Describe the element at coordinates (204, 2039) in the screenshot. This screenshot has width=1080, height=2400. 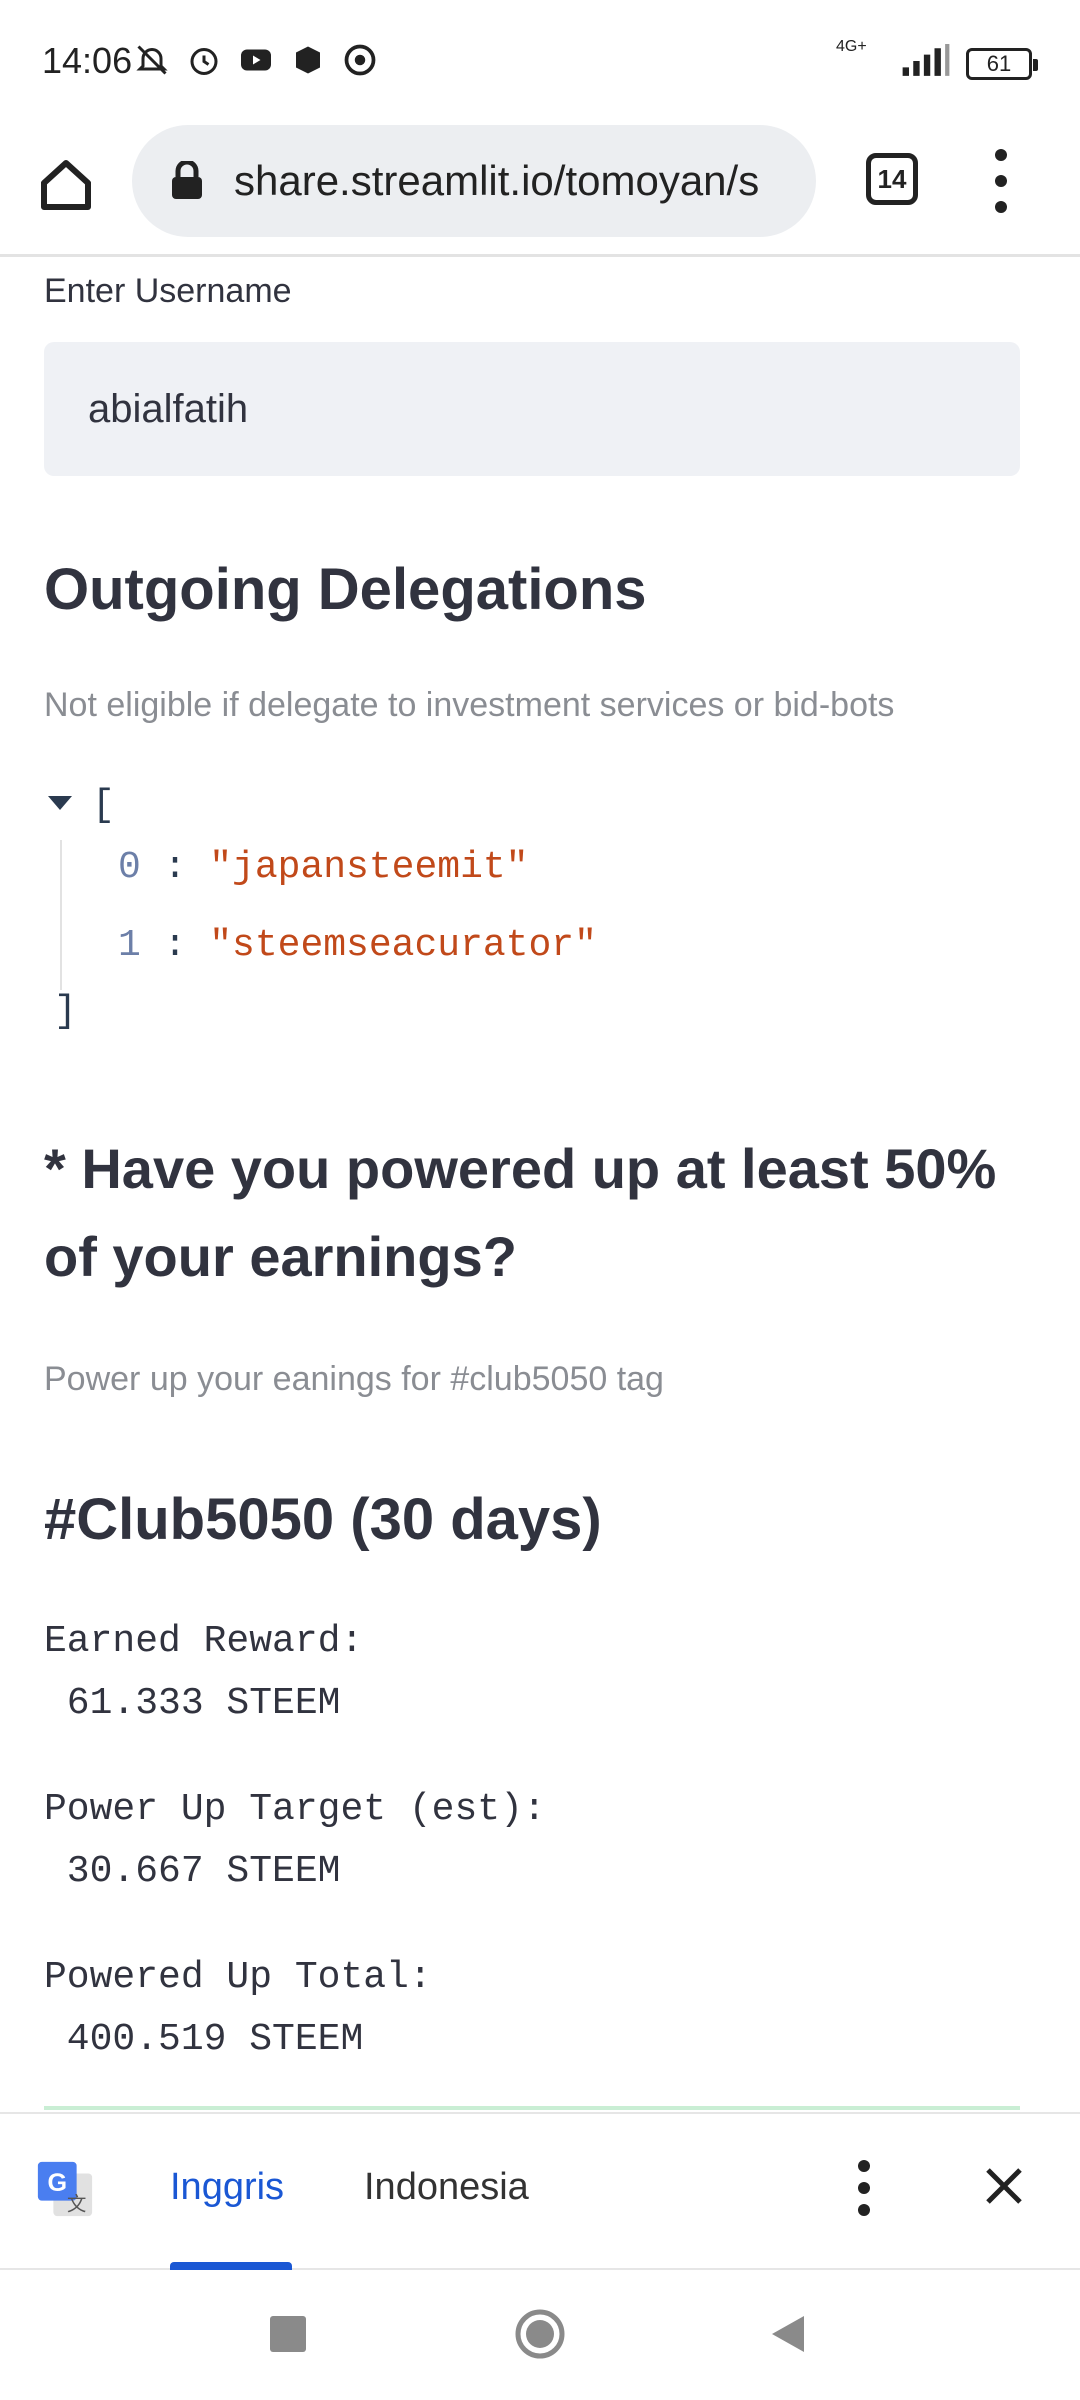
I see `stat-value-powered: 400.519 STEEM` at that location.